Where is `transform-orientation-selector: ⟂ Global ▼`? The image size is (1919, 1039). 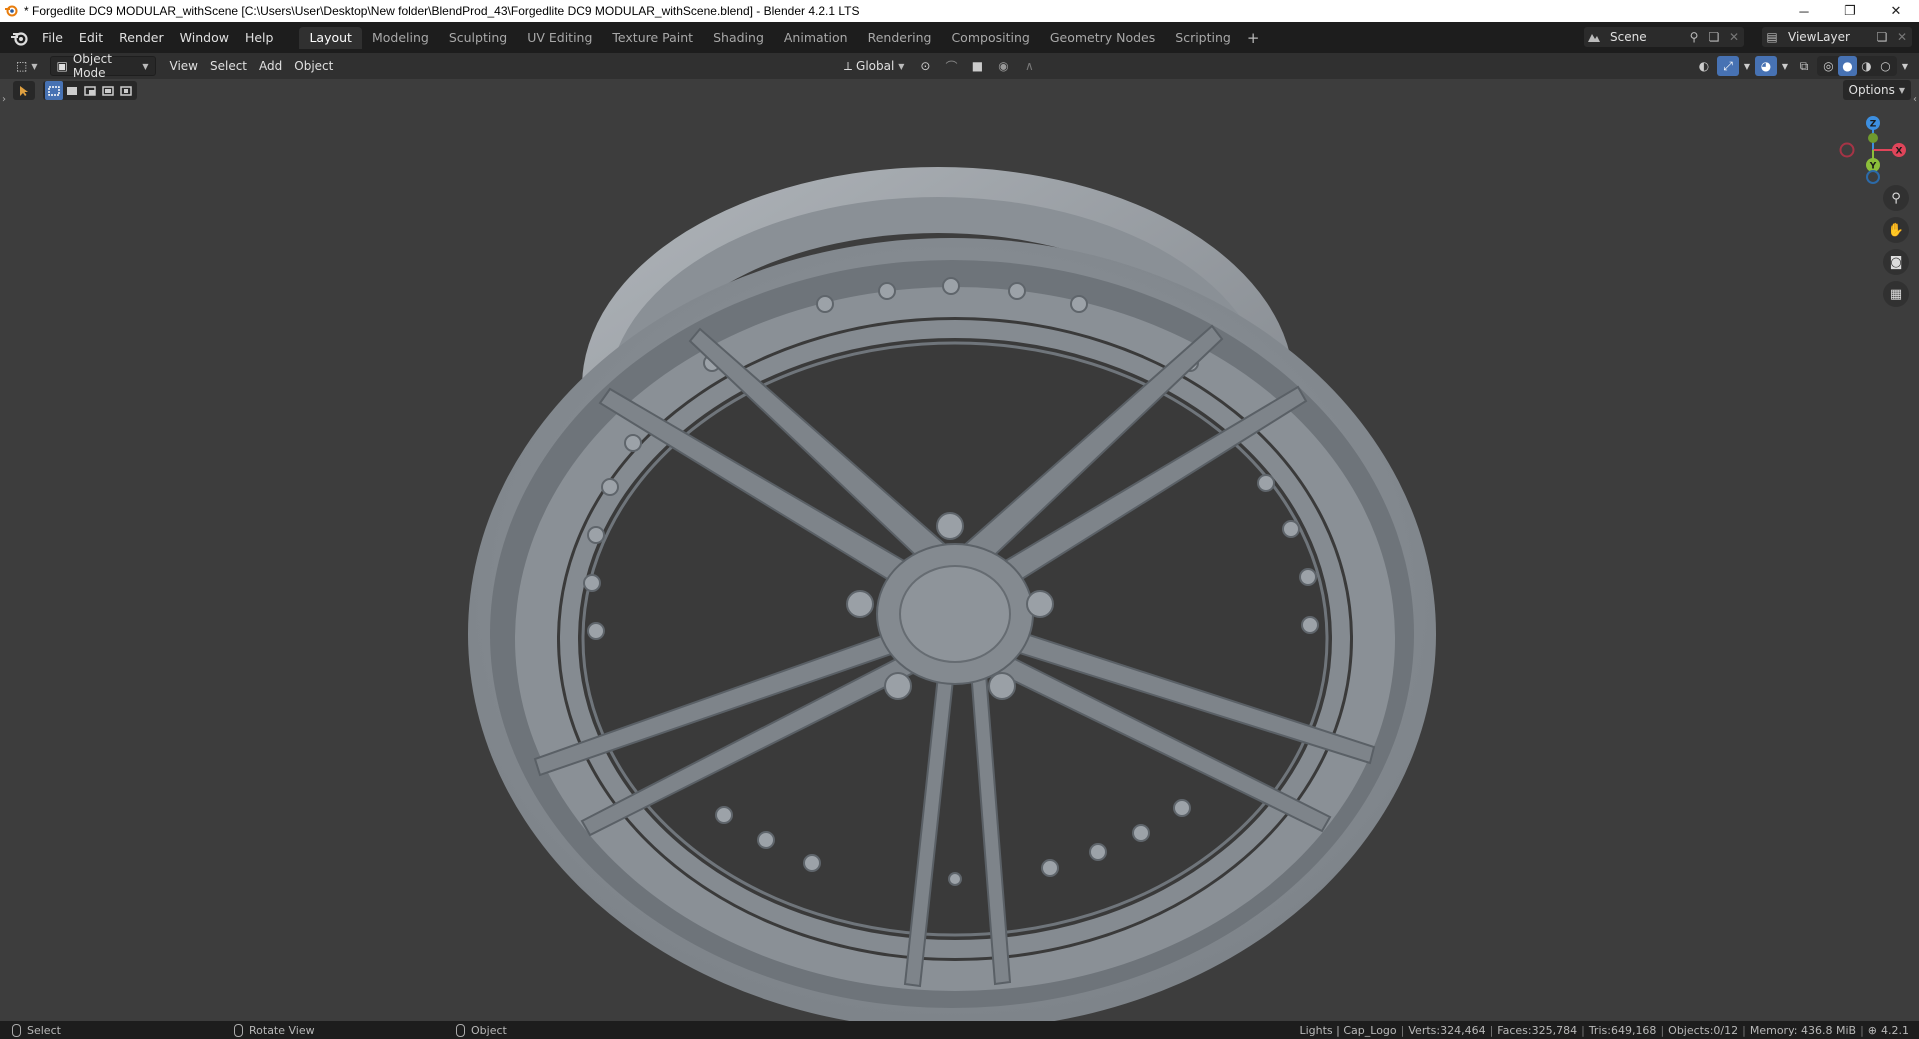
transform-orientation-selector: ⟂ Global ▼ is located at coordinates (874, 66).